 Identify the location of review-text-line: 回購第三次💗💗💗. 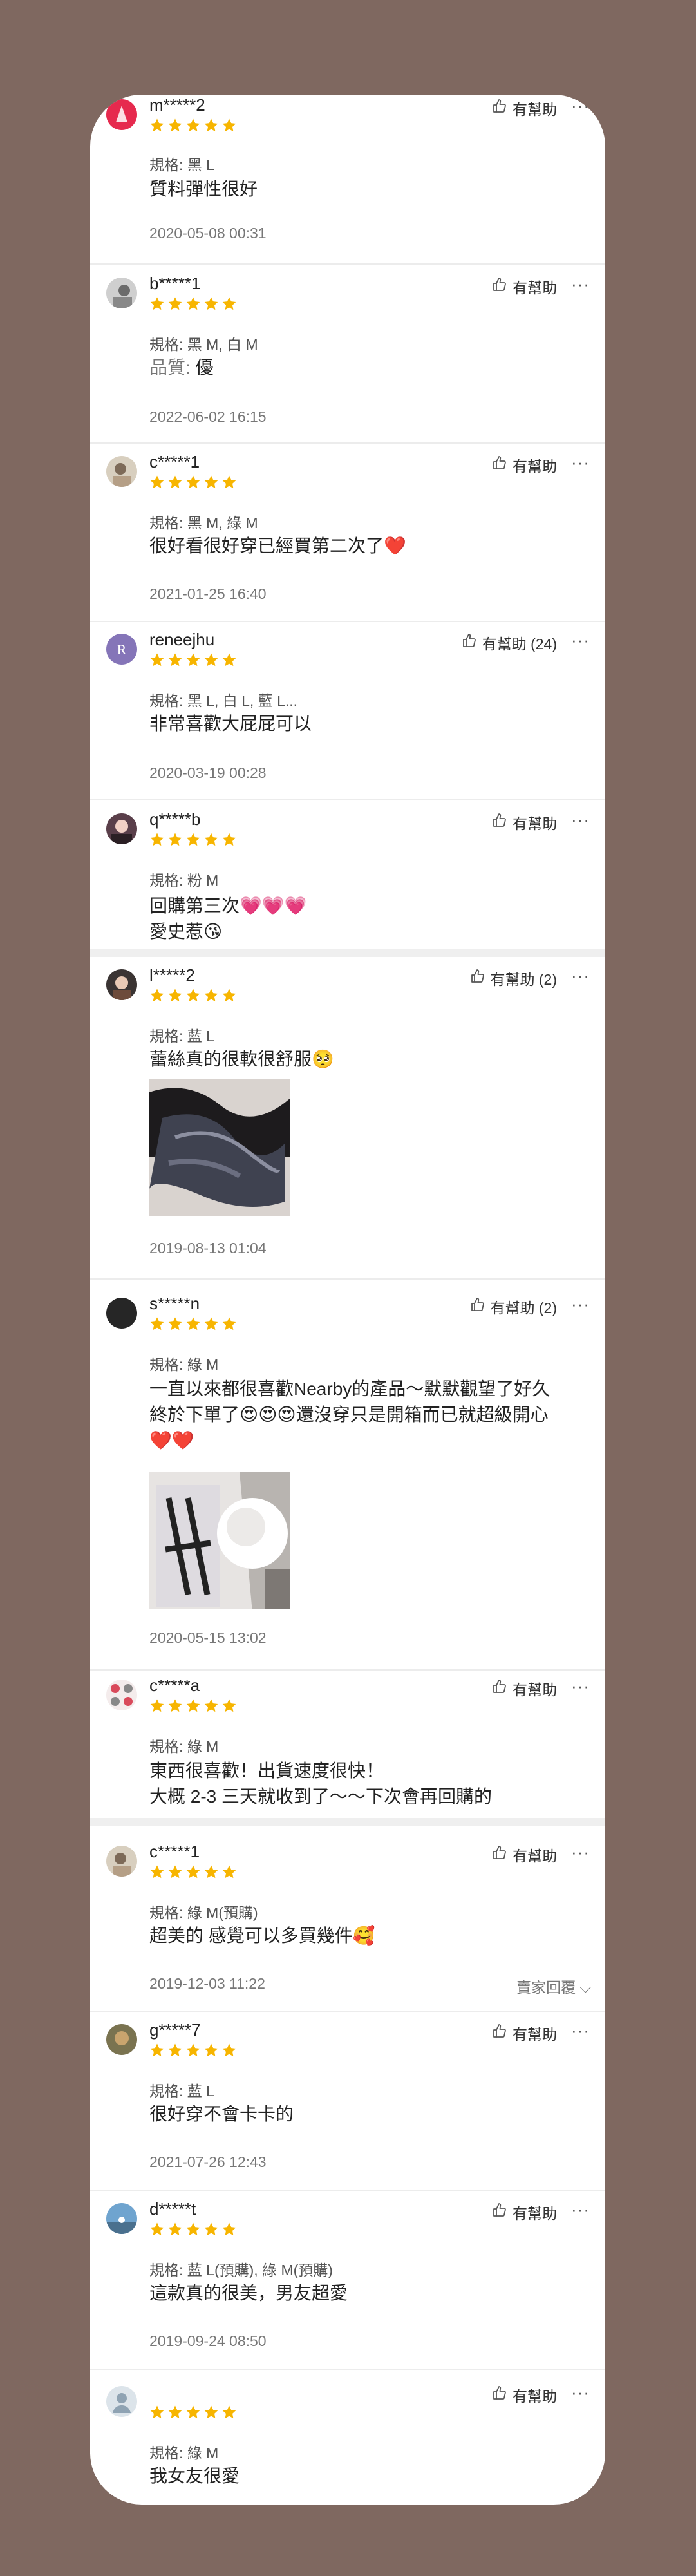
(228, 906).